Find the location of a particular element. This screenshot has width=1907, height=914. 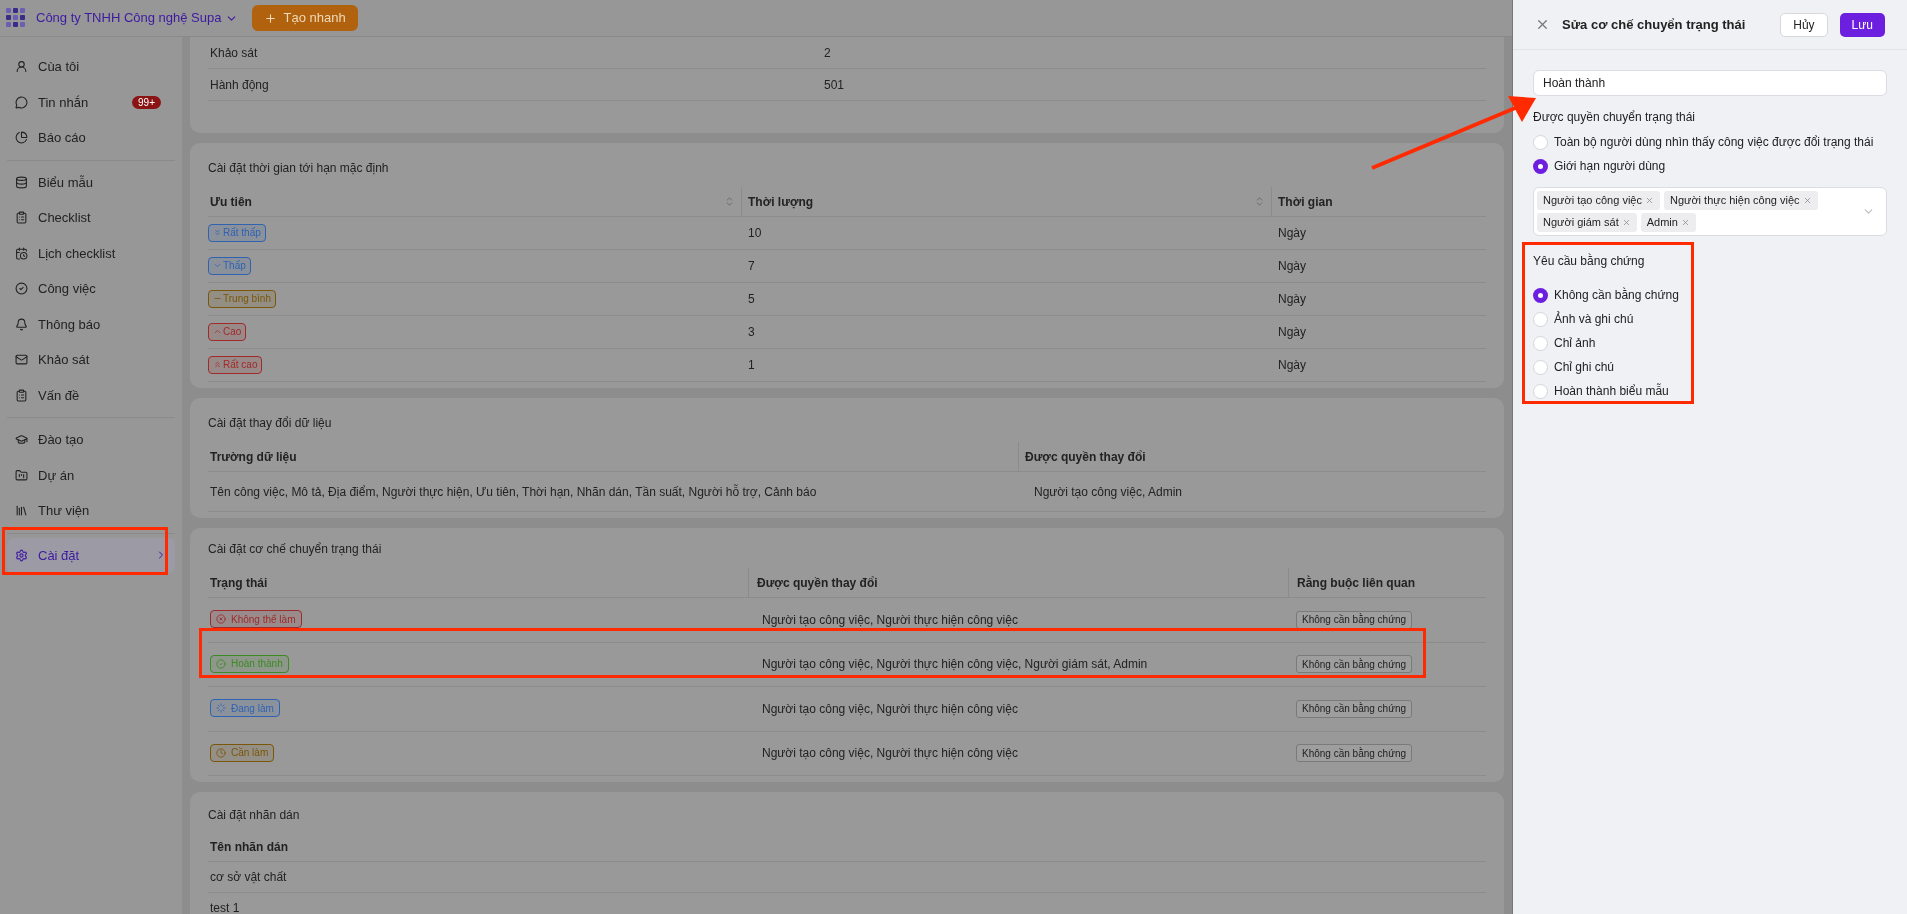

column-header: Rằng buộc liên quan is located at coordinates (1356, 583).